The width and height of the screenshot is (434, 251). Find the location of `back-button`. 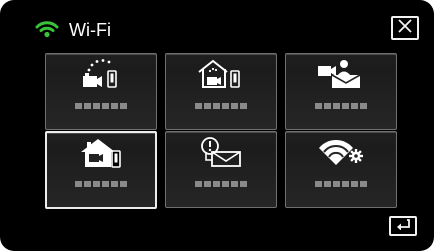

back-button is located at coordinates (403, 226).